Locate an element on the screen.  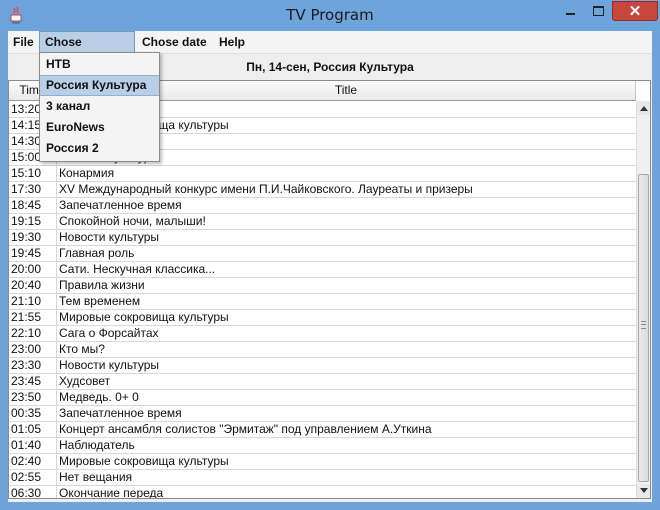
cell-time: 21:55 is located at coordinates (33, 317).